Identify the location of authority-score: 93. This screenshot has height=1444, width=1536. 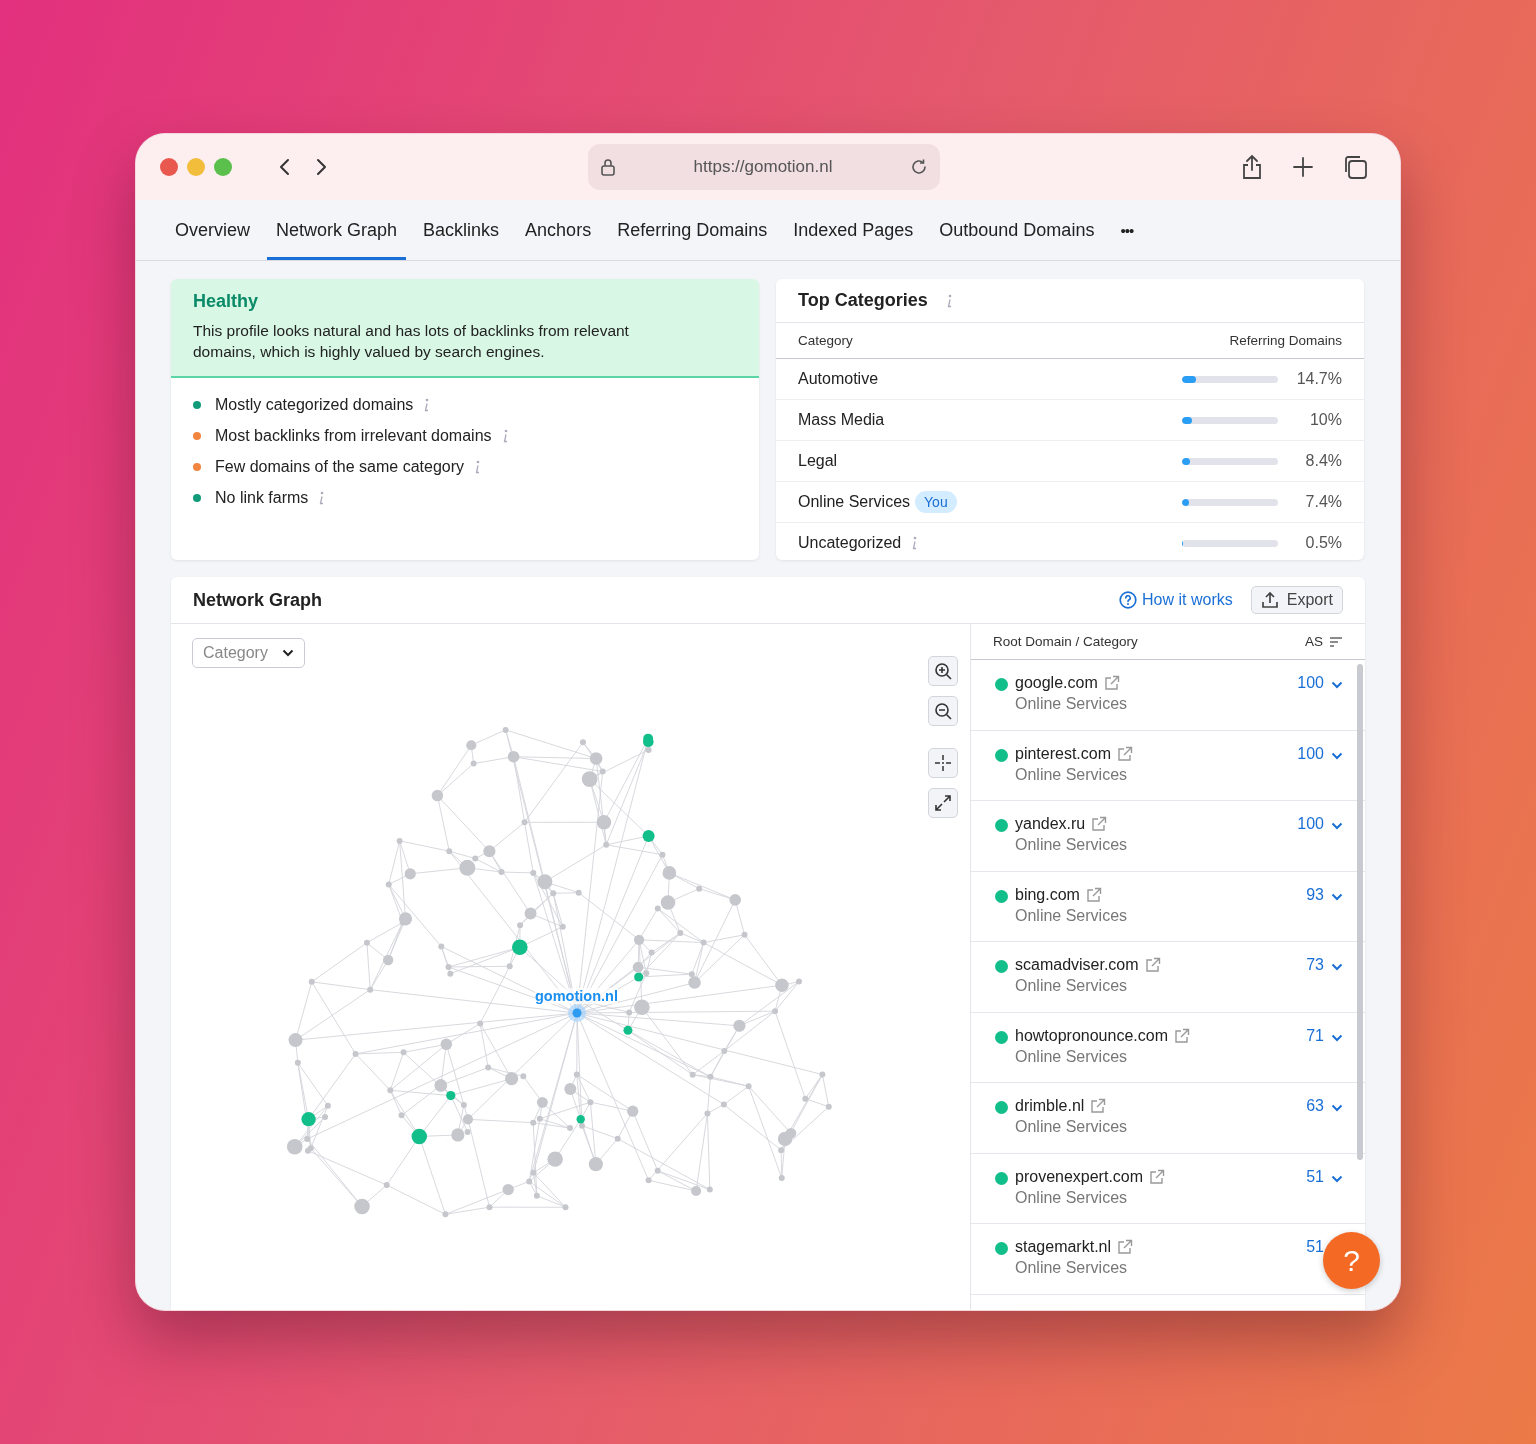
(1315, 894).